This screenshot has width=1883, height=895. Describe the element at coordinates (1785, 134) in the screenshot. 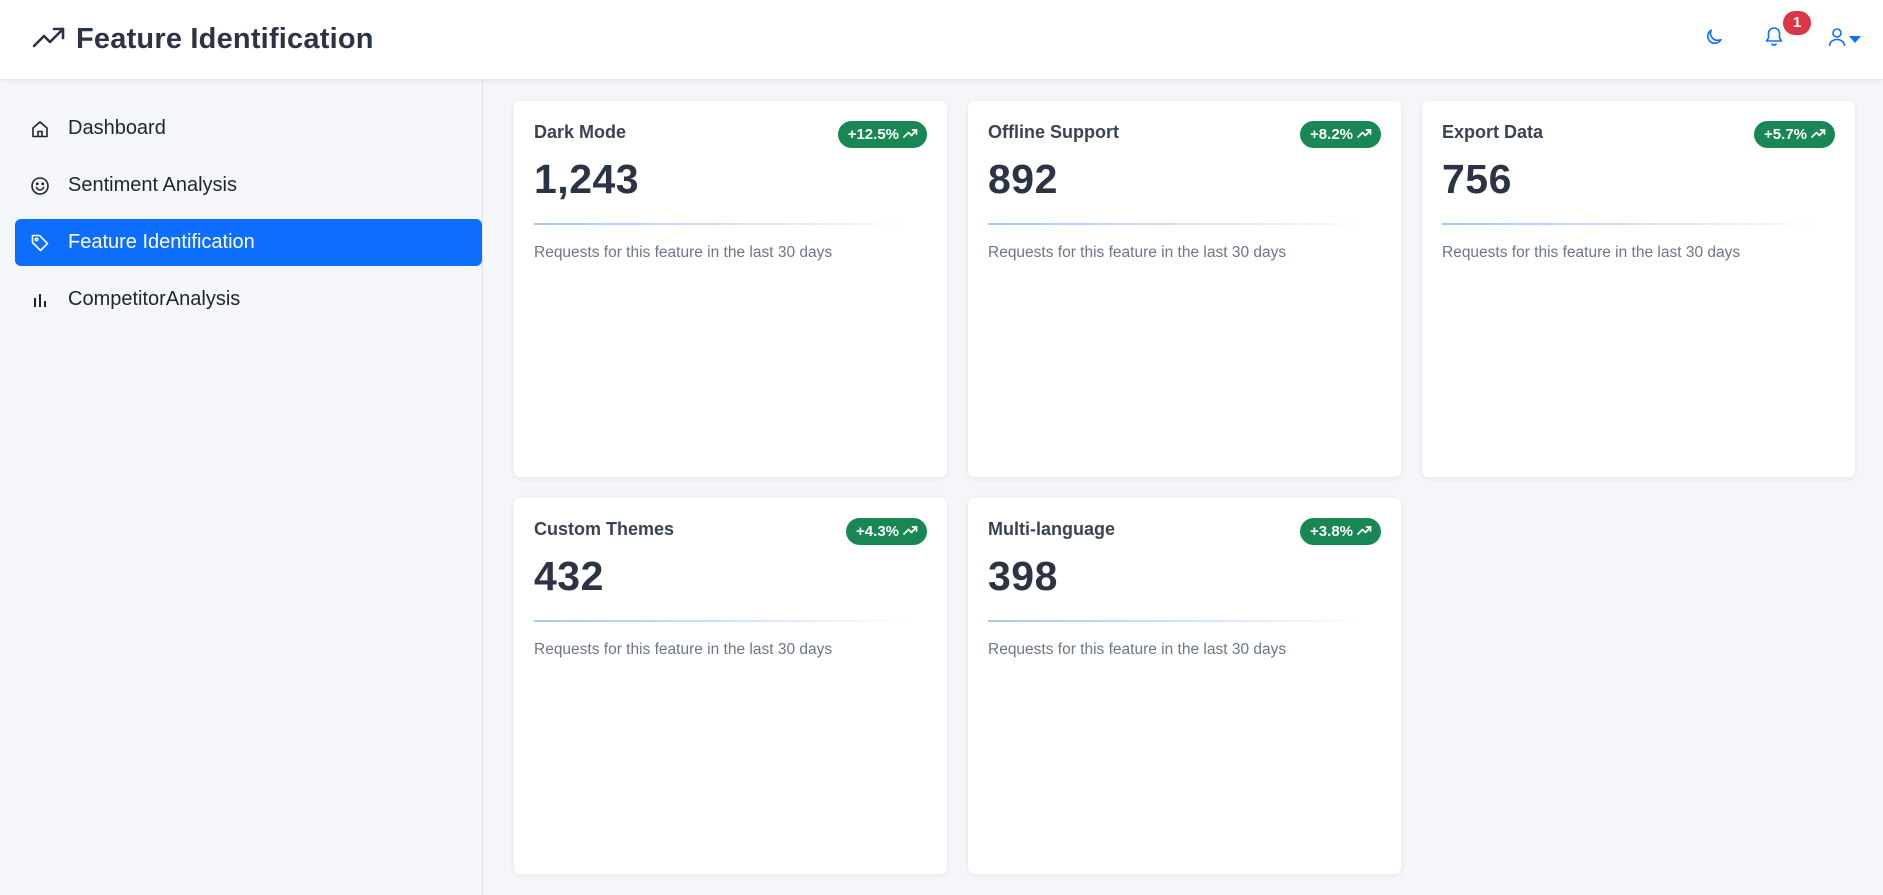

I see `change-value: +5.7%` at that location.